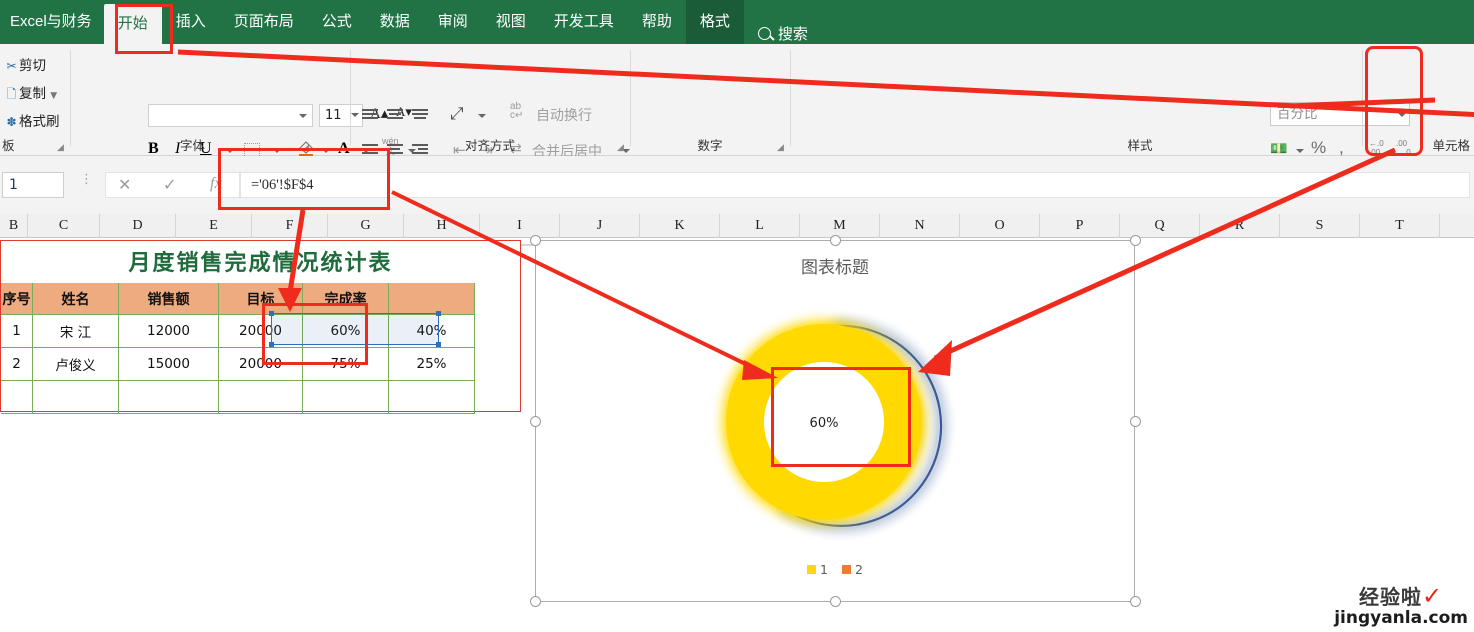 This screenshot has width=1474, height=632. What do you see at coordinates (1400, 226) in the screenshot?
I see `column-header-T: T` at bounding box center [1400, 226].